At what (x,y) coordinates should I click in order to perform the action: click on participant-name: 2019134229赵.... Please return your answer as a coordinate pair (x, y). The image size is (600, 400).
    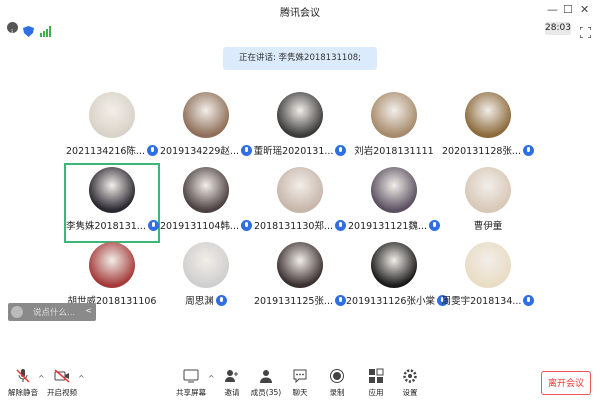
    Looking at the image, I should click on (206, 150).